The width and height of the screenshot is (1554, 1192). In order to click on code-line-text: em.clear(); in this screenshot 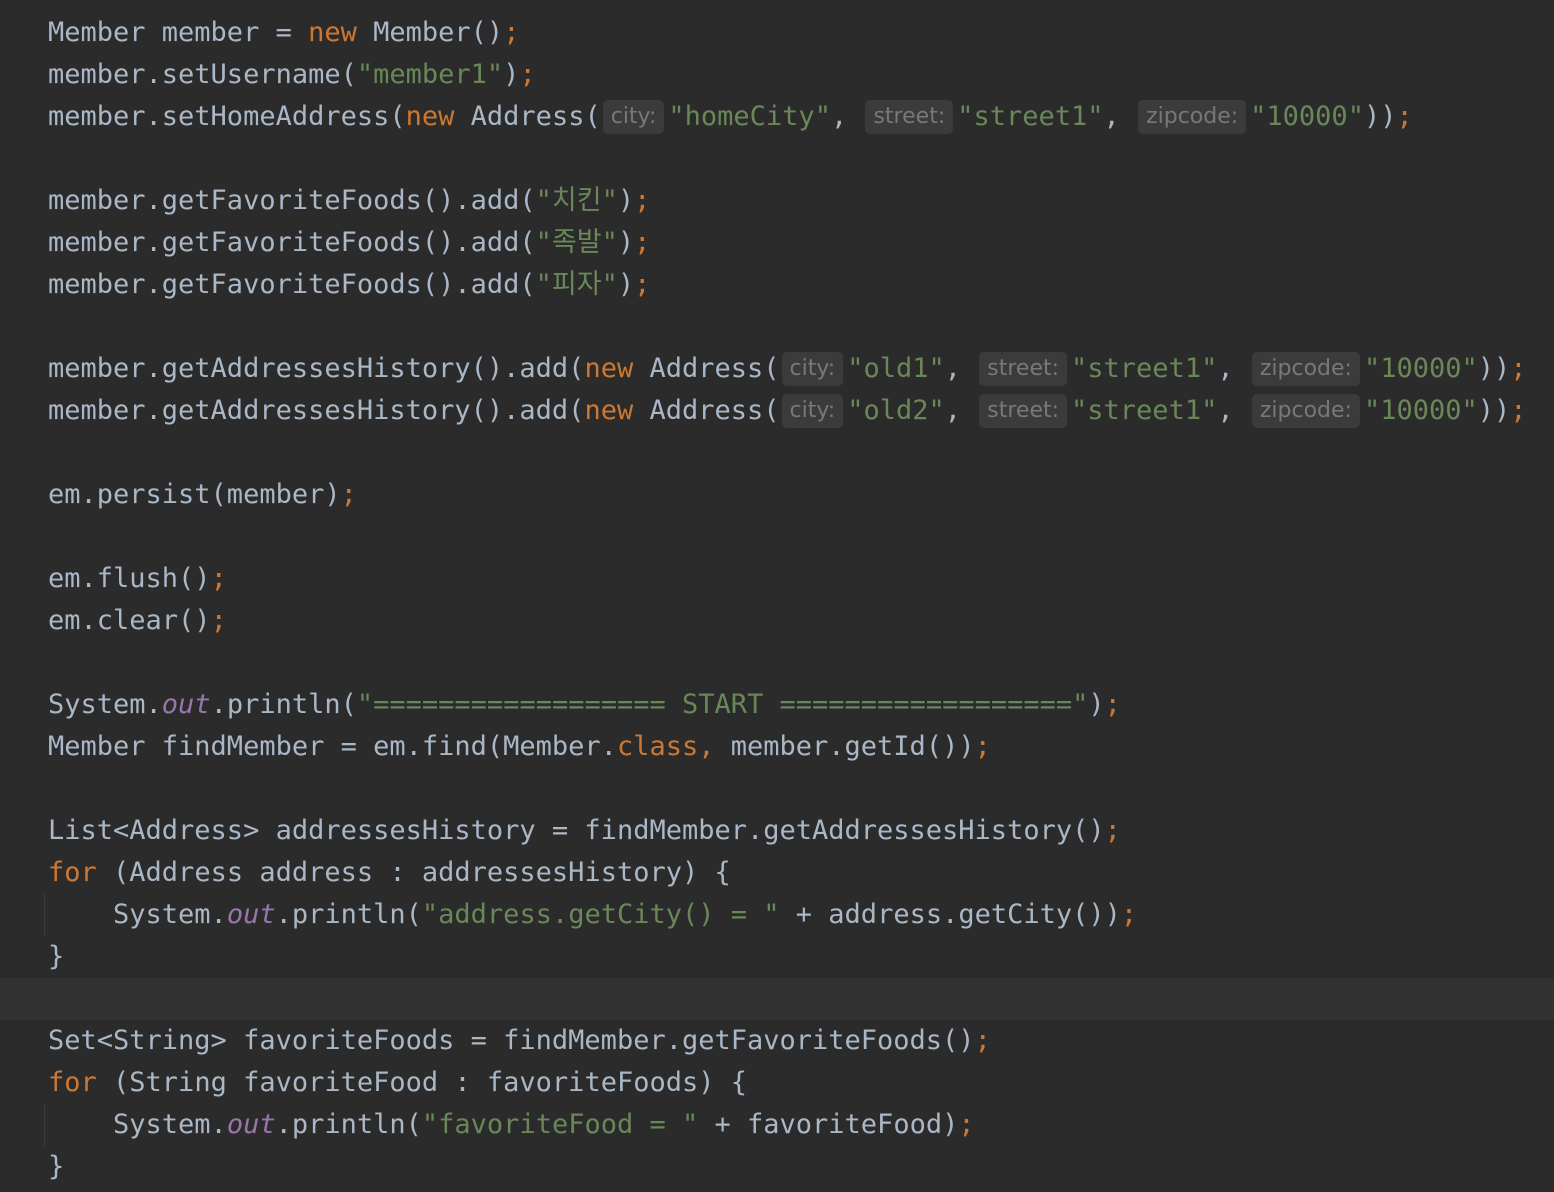, I will do `click(137, 621)`.